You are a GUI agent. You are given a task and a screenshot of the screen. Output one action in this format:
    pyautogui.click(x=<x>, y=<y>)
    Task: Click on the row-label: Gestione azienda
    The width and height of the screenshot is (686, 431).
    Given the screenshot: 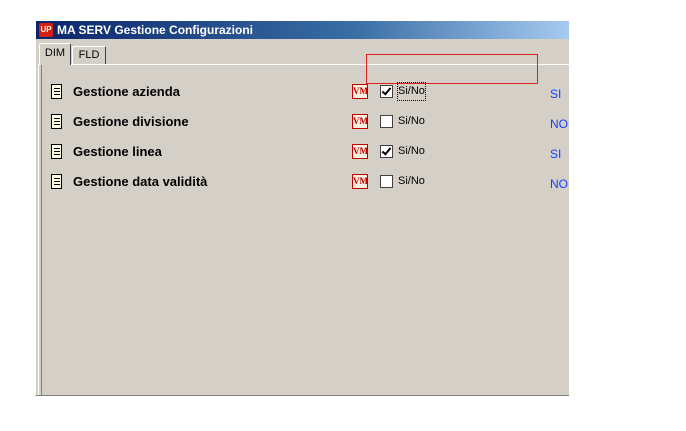 What is the action you would take?
    pyautogui.click(x=126, y=91)
    